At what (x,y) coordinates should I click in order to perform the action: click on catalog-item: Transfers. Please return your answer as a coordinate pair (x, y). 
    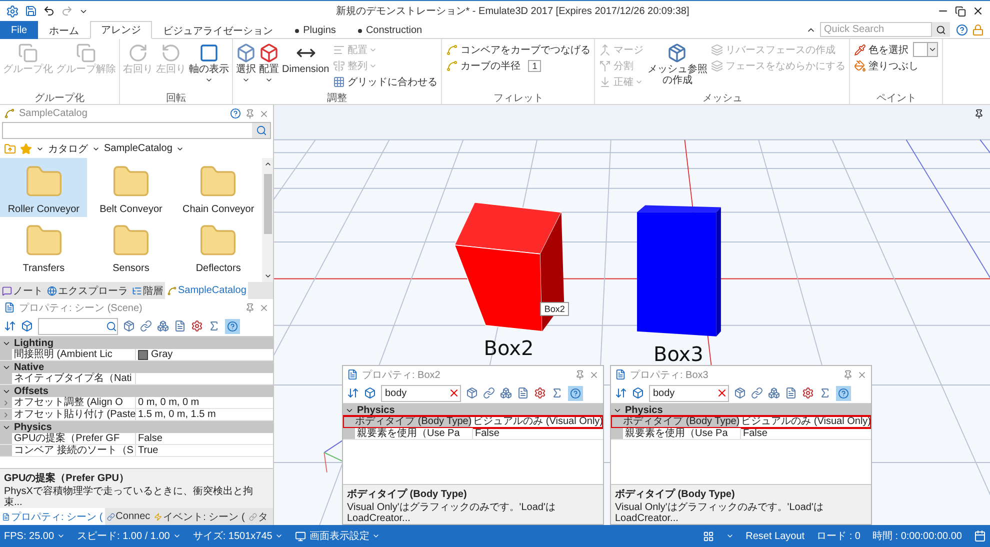
    Looking at the image, I should click on (44, 246).